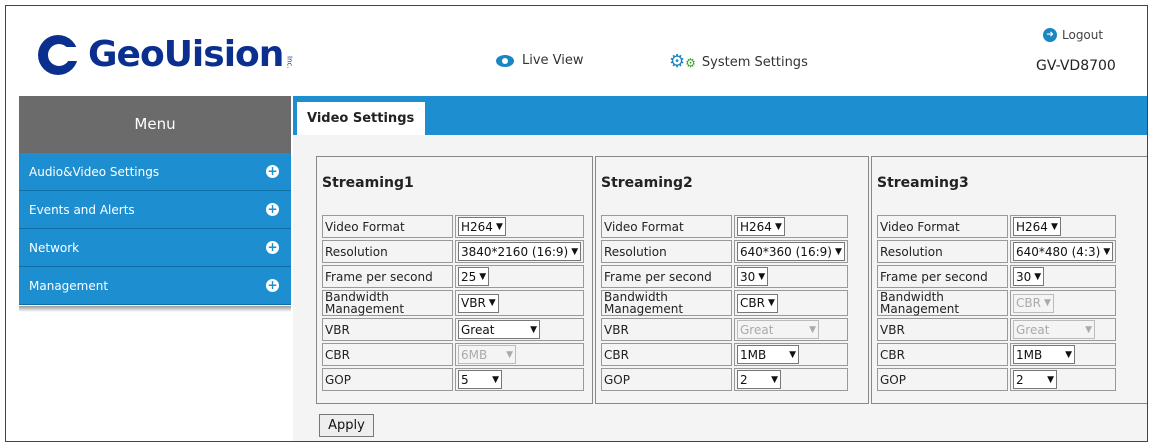 This screenshot has height=447, width=1153. What do you see at coordinates (478, 303) in the screenshot?
I see `bandwidth-select: VBR ▼` at bounding box center [478, 303].